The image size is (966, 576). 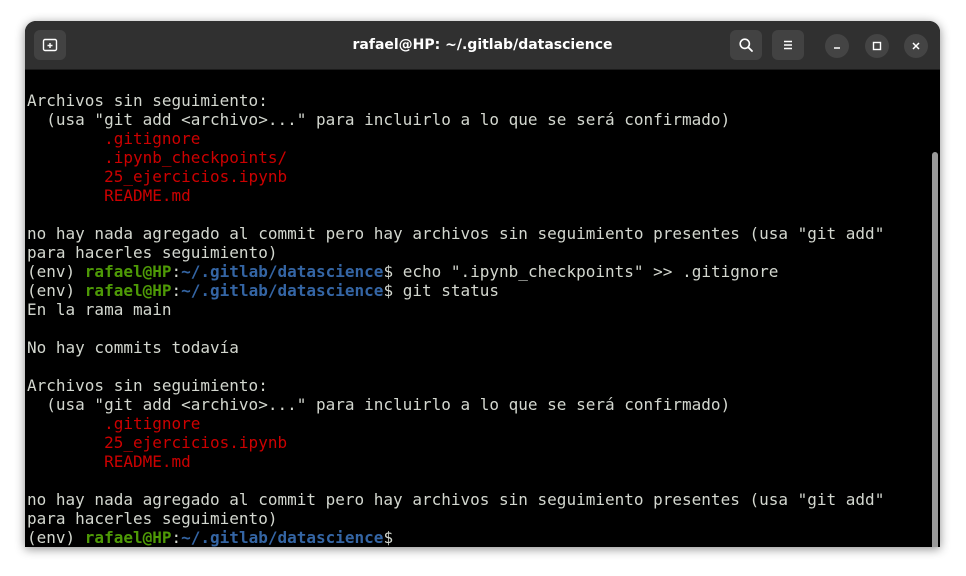 I want to click on menu-button, so click(x=788, y=45).